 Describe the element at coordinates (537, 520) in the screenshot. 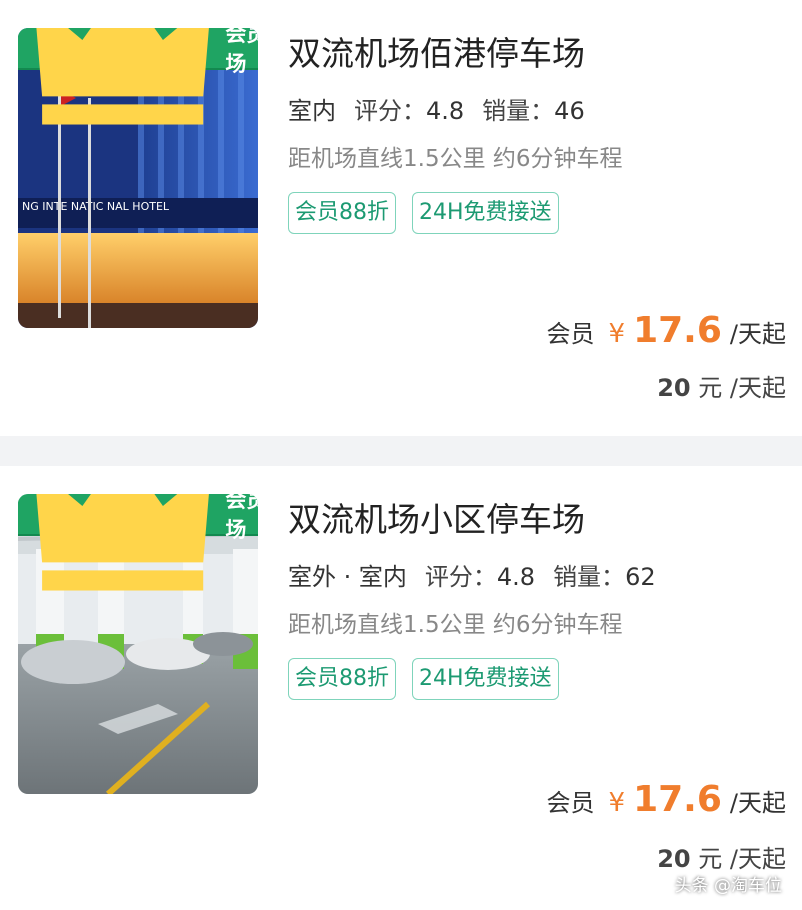

I see `lot-title: 双流机场小区停车场` at that location.